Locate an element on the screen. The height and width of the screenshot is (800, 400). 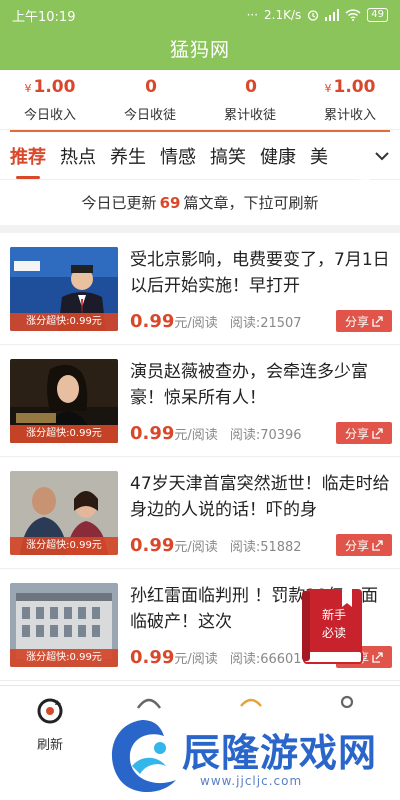
status-bar: 上午10:19 ··· 2.1K/s 49 is located at coordinates (200, 15).